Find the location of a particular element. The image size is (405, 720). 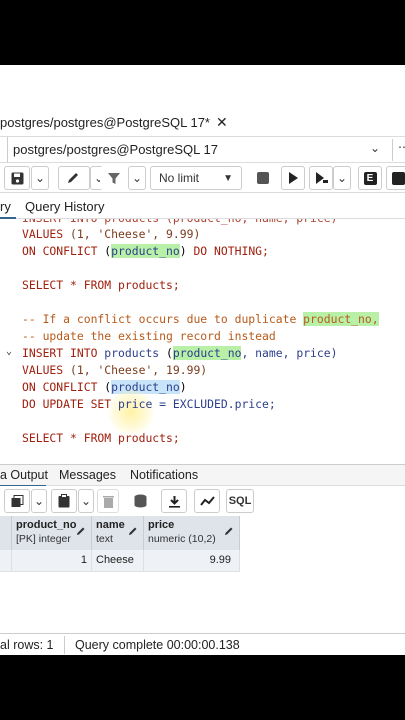

status-rows: al rows: 1 is located at coordinates (27, 645).